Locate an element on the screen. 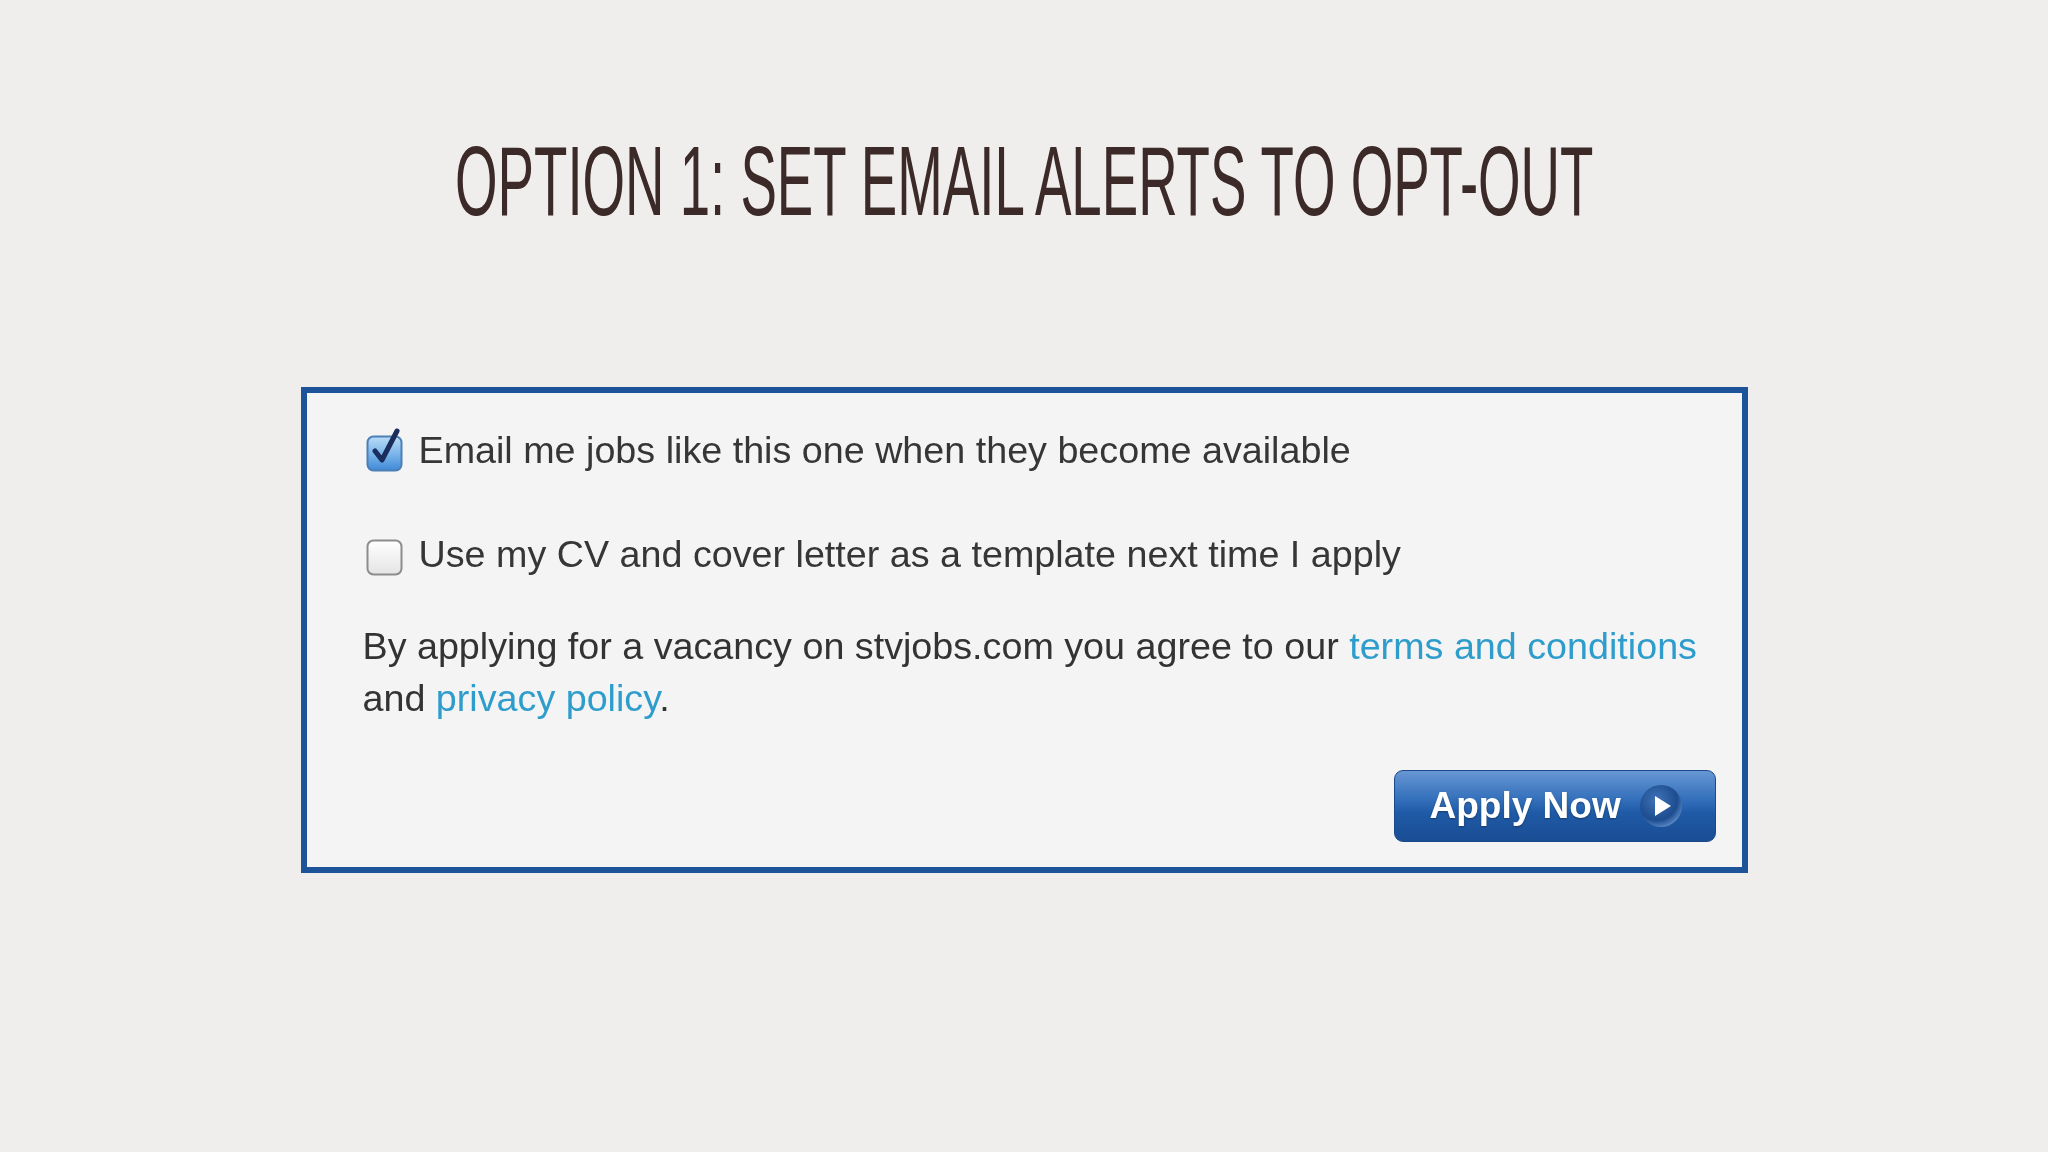  option-label: Use my CV and cover letter as a template next time I apply is located at coordinates (909, 554).